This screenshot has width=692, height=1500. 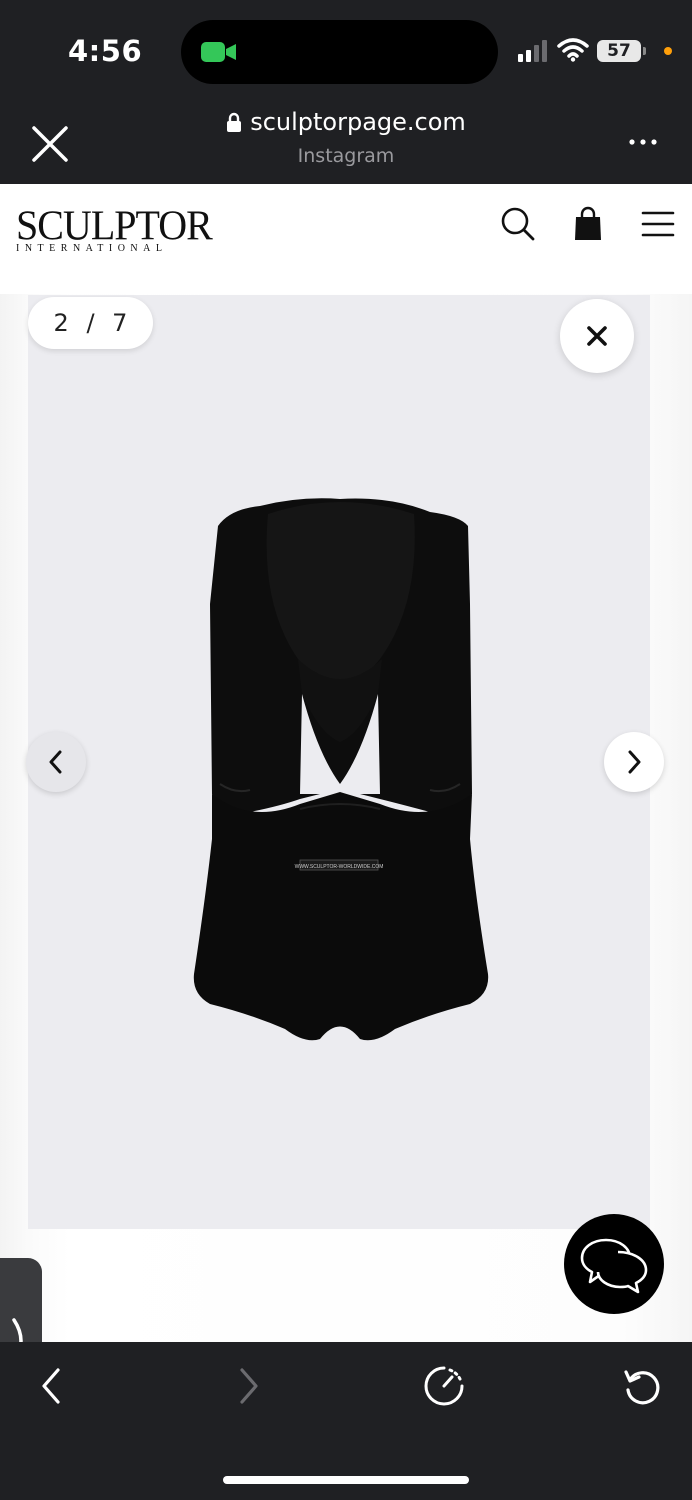 I want to click on facetime-camera-icon, so click(x=218, y=52).